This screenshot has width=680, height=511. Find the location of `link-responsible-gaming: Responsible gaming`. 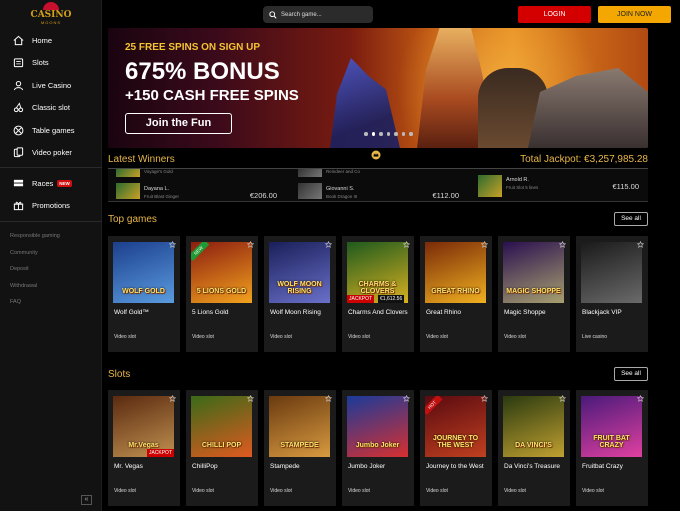

link-responsible-gaming: Responsible gaming is located at coordinates (35, 236).